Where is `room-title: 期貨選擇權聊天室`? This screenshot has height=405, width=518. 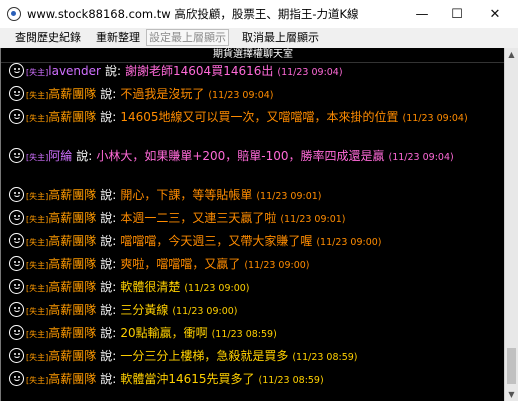
room-title: 期貨選擇權聊天室 is located at coordinates (253, 55).